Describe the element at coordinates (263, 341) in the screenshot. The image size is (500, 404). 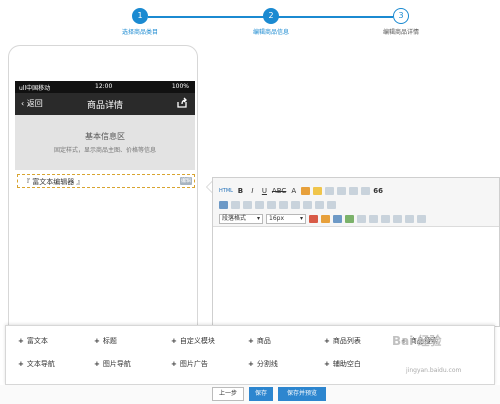
I see `module-label: 商品` at that location.